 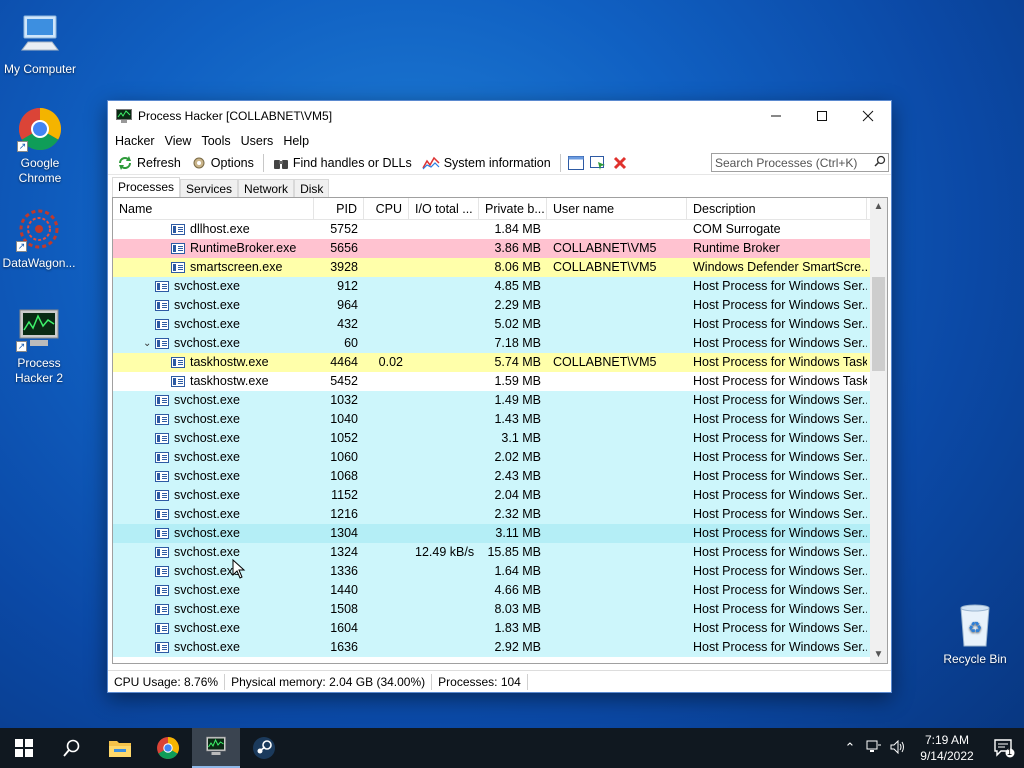 I want to click on vertical-scrollbar: ▲ ▼, so click(x=878, y=430).